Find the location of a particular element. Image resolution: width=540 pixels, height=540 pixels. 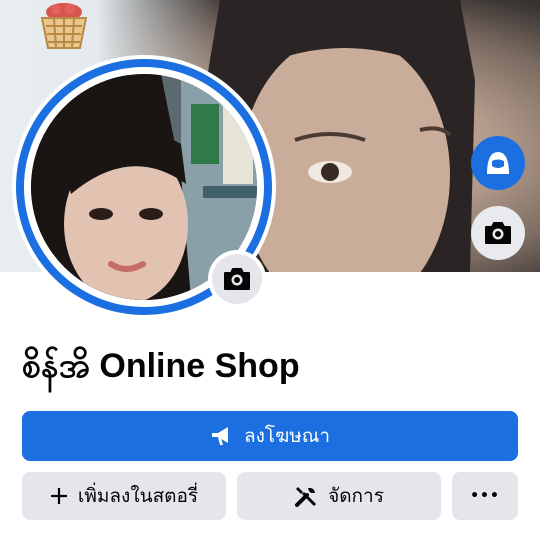

basket-sticker is located at coordinates (64, 26).